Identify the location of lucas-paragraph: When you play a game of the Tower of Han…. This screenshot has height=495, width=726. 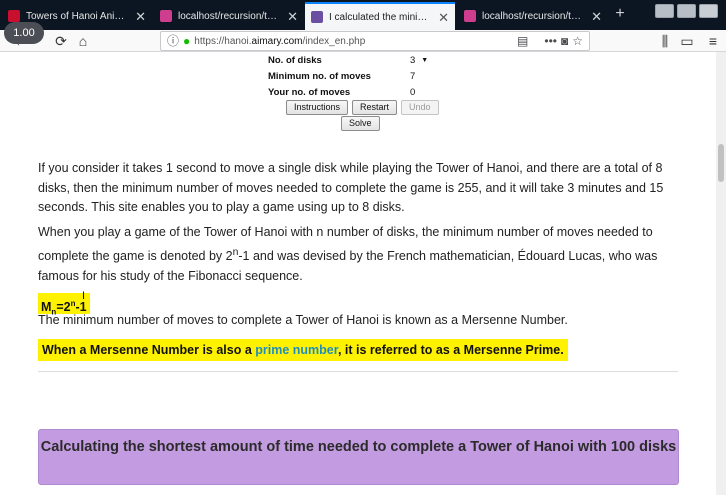
(358, 254).